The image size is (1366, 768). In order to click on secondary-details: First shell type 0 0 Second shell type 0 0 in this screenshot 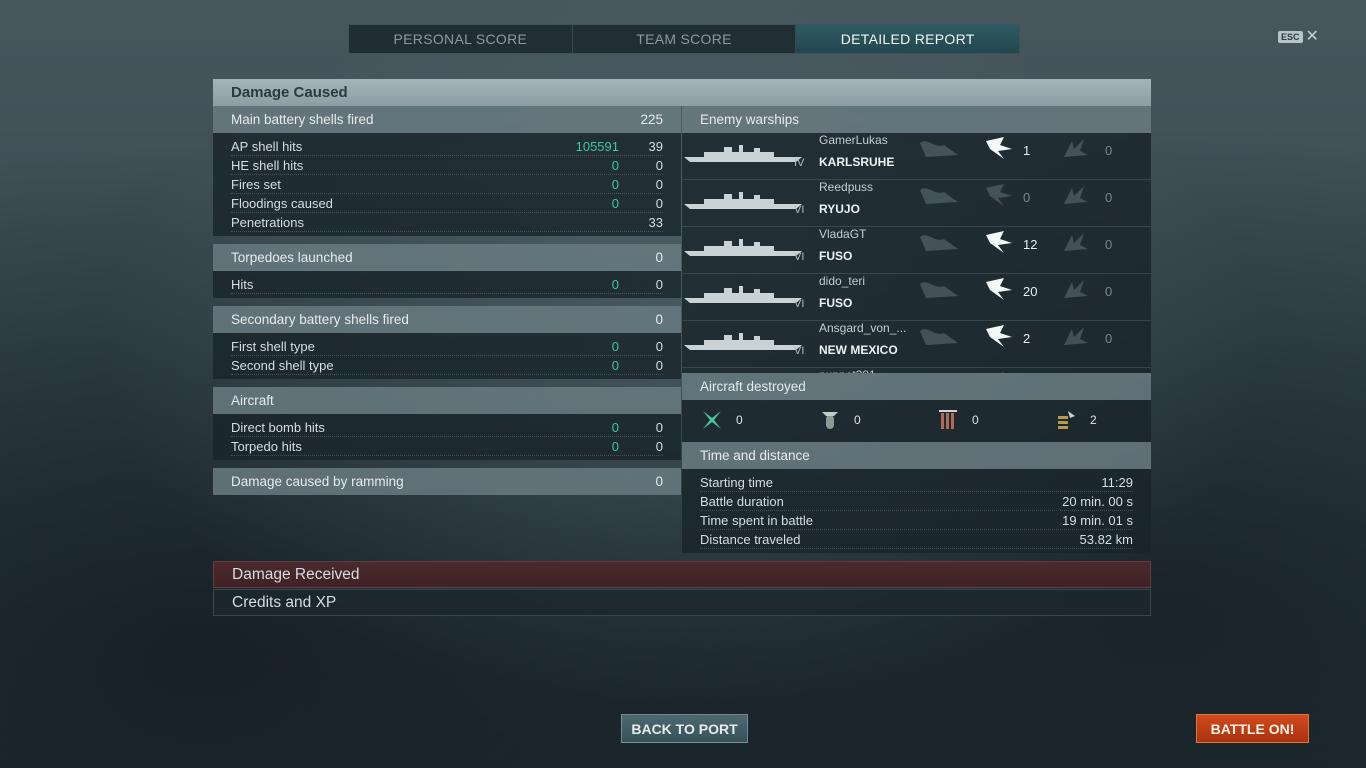, I will do `click(447, 356)`.